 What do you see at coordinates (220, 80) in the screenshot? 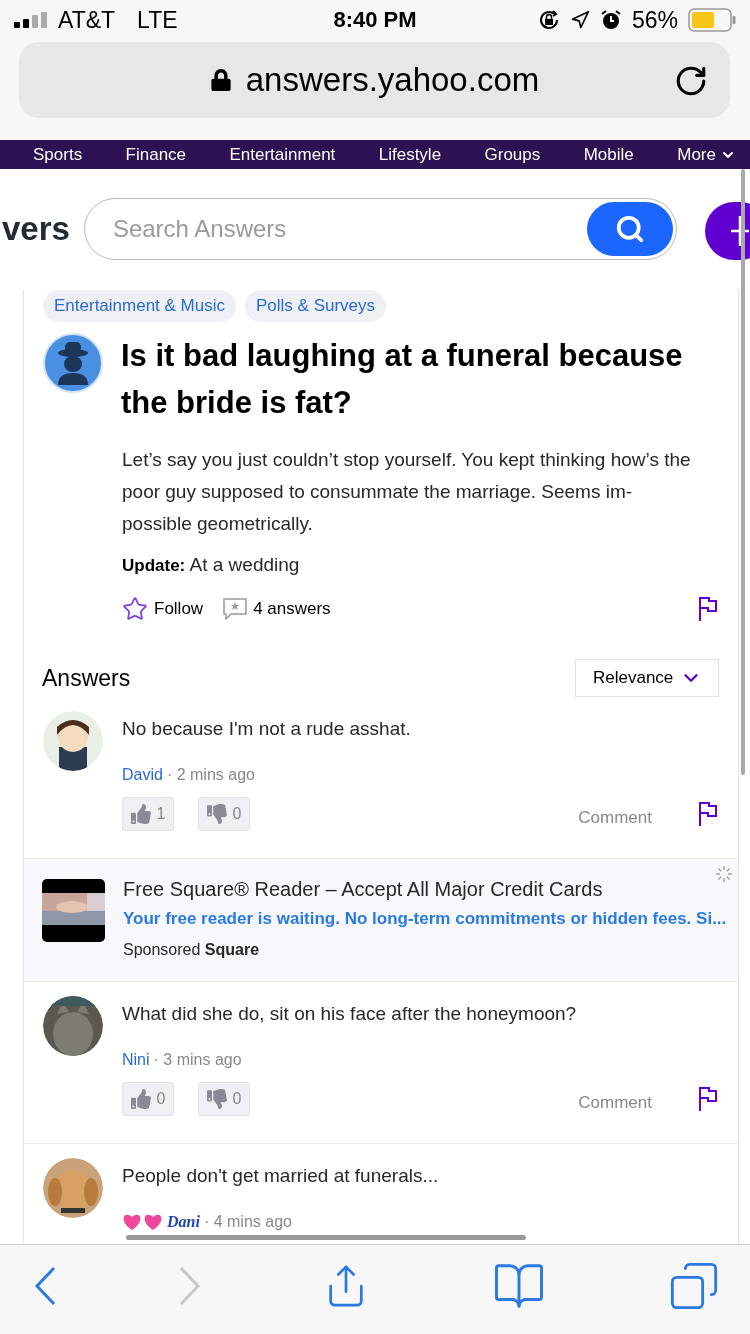
I see `lock-icon` at bounding box center [220, 80].